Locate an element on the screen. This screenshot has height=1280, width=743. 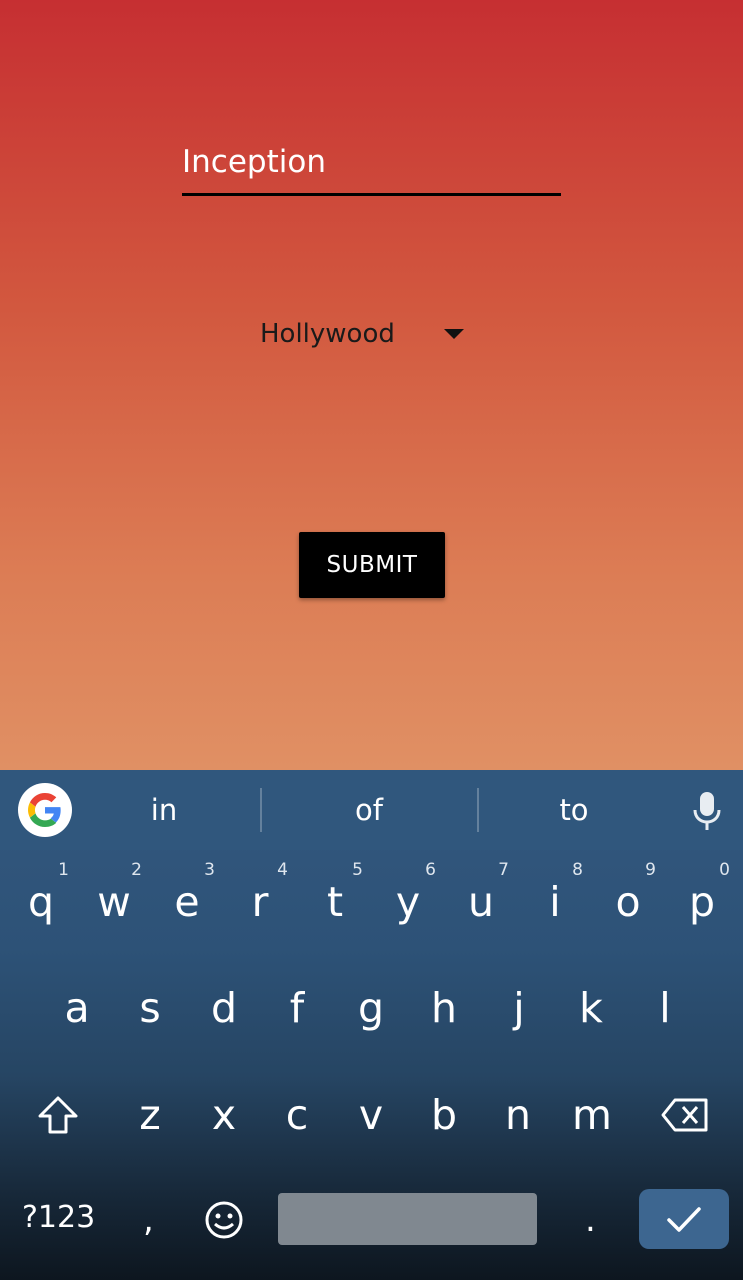
key-label: t is located at coordinates (335, 902).